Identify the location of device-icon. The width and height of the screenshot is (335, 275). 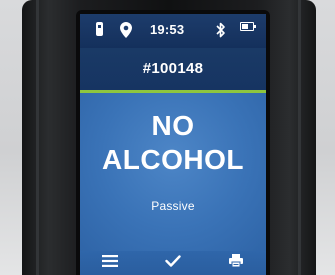
(99, 29).